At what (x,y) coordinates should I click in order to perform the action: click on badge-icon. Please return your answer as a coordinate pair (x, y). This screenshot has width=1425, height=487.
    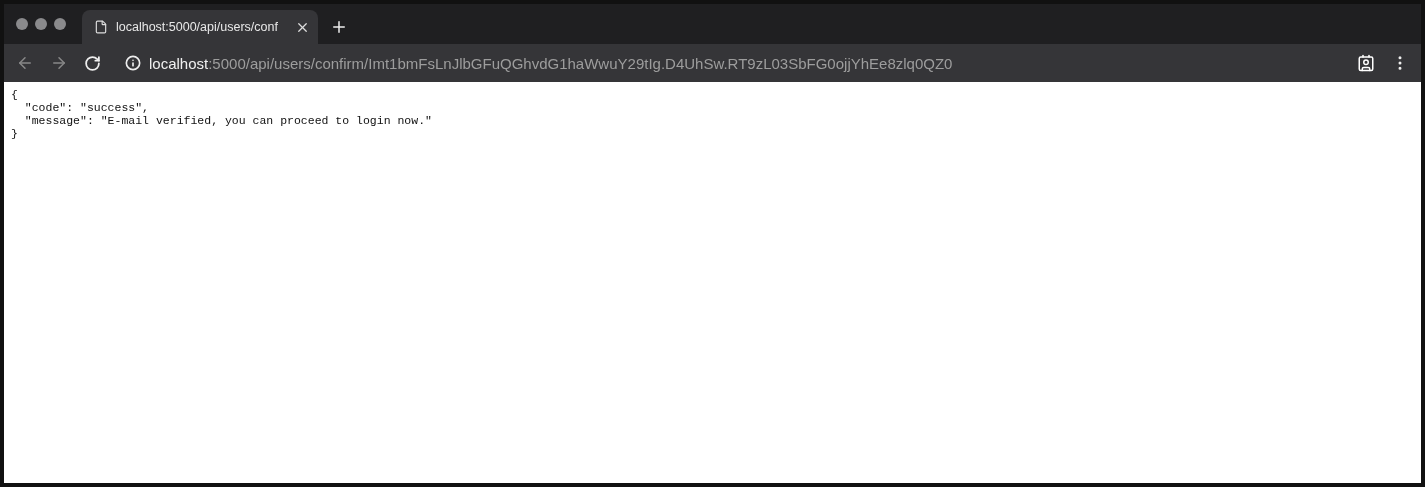
    Looking at the image, I should click on (1366, 63).